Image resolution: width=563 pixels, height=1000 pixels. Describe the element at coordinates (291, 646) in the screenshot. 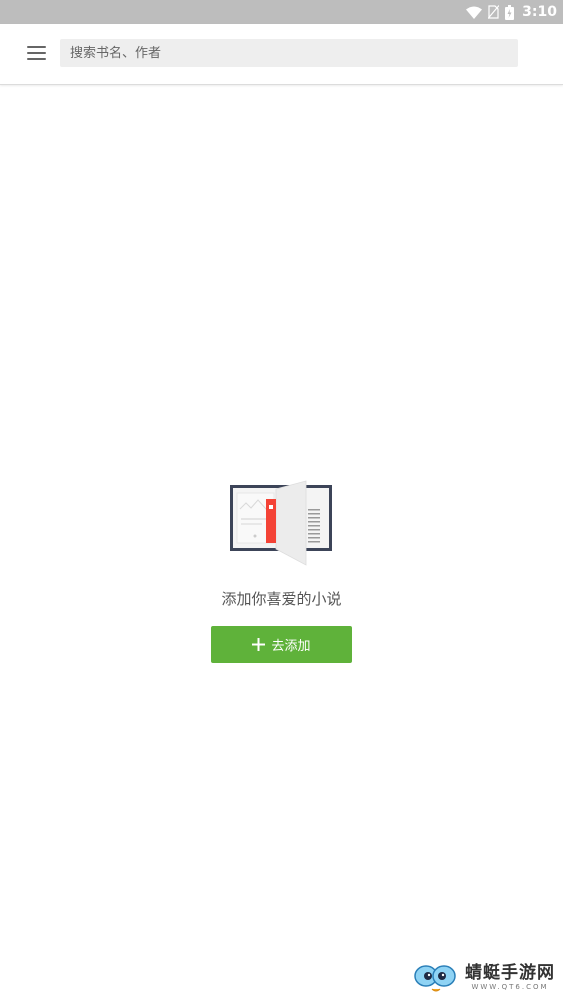

I see `add-button-label: 去添加` at that location.